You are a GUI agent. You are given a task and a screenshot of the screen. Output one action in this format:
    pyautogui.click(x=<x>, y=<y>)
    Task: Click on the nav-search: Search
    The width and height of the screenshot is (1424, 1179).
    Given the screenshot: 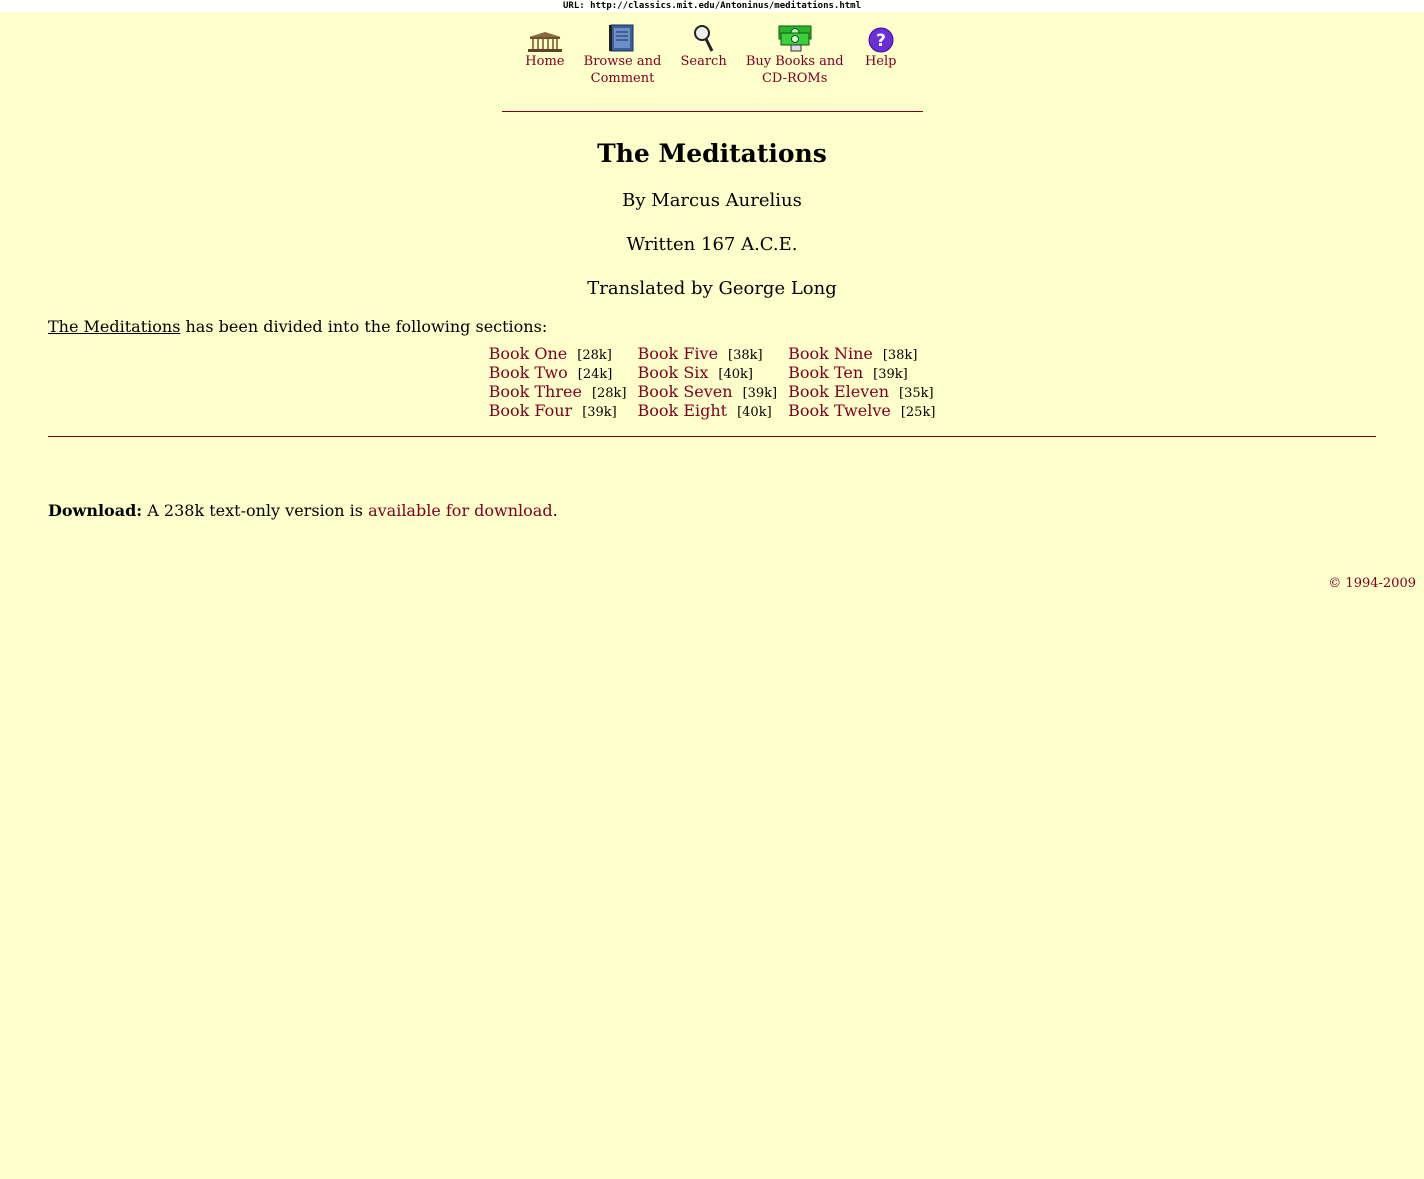 What is the action you would take?
    pyautogui.click(x=703, y=46)
    